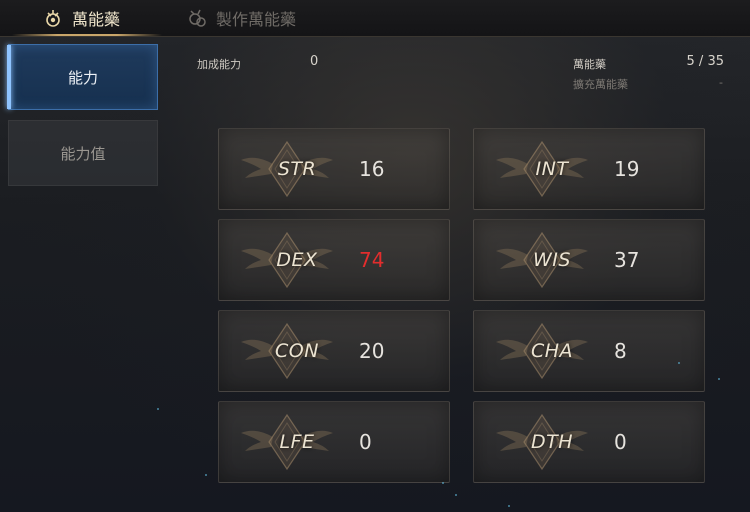 Image resolution: width=750 pixels, height=512 pixels. What do you see at coordinates (589, 351) in the screenshot?
I see `stat-card-cha: CHA 8` at bounding box center [589, 351].